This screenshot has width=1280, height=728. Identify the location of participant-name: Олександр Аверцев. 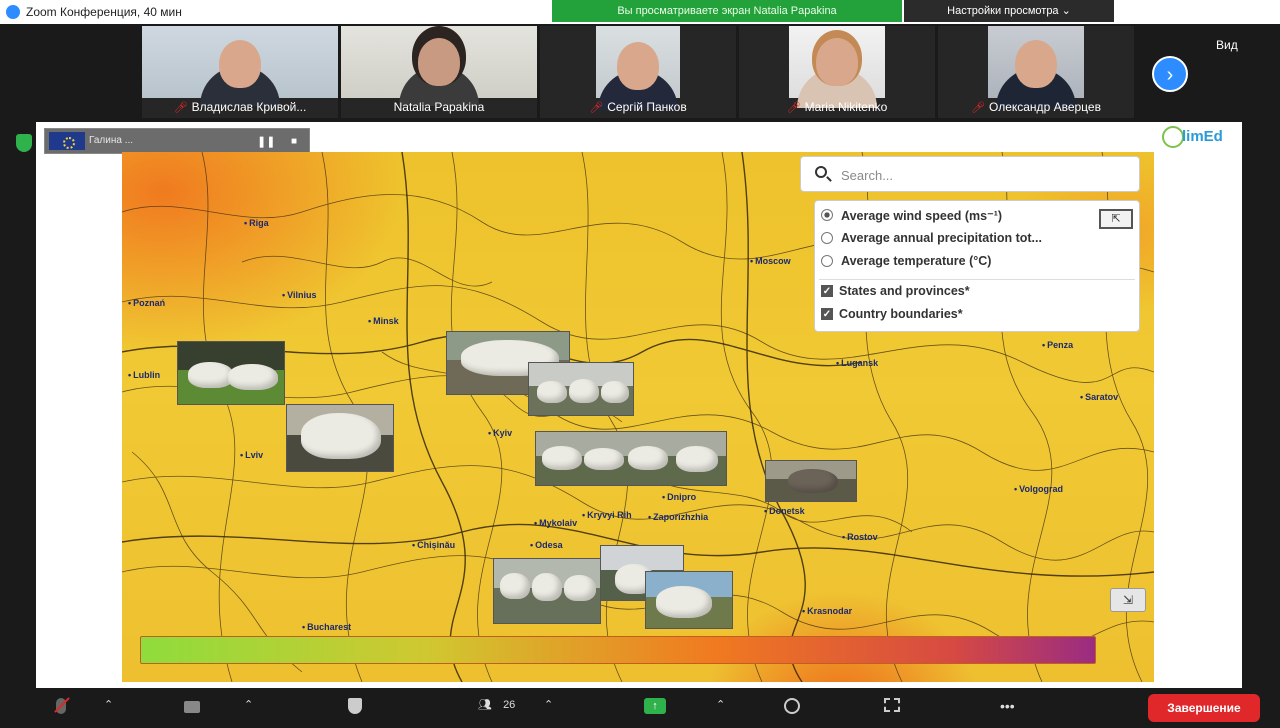
(1045, 107).